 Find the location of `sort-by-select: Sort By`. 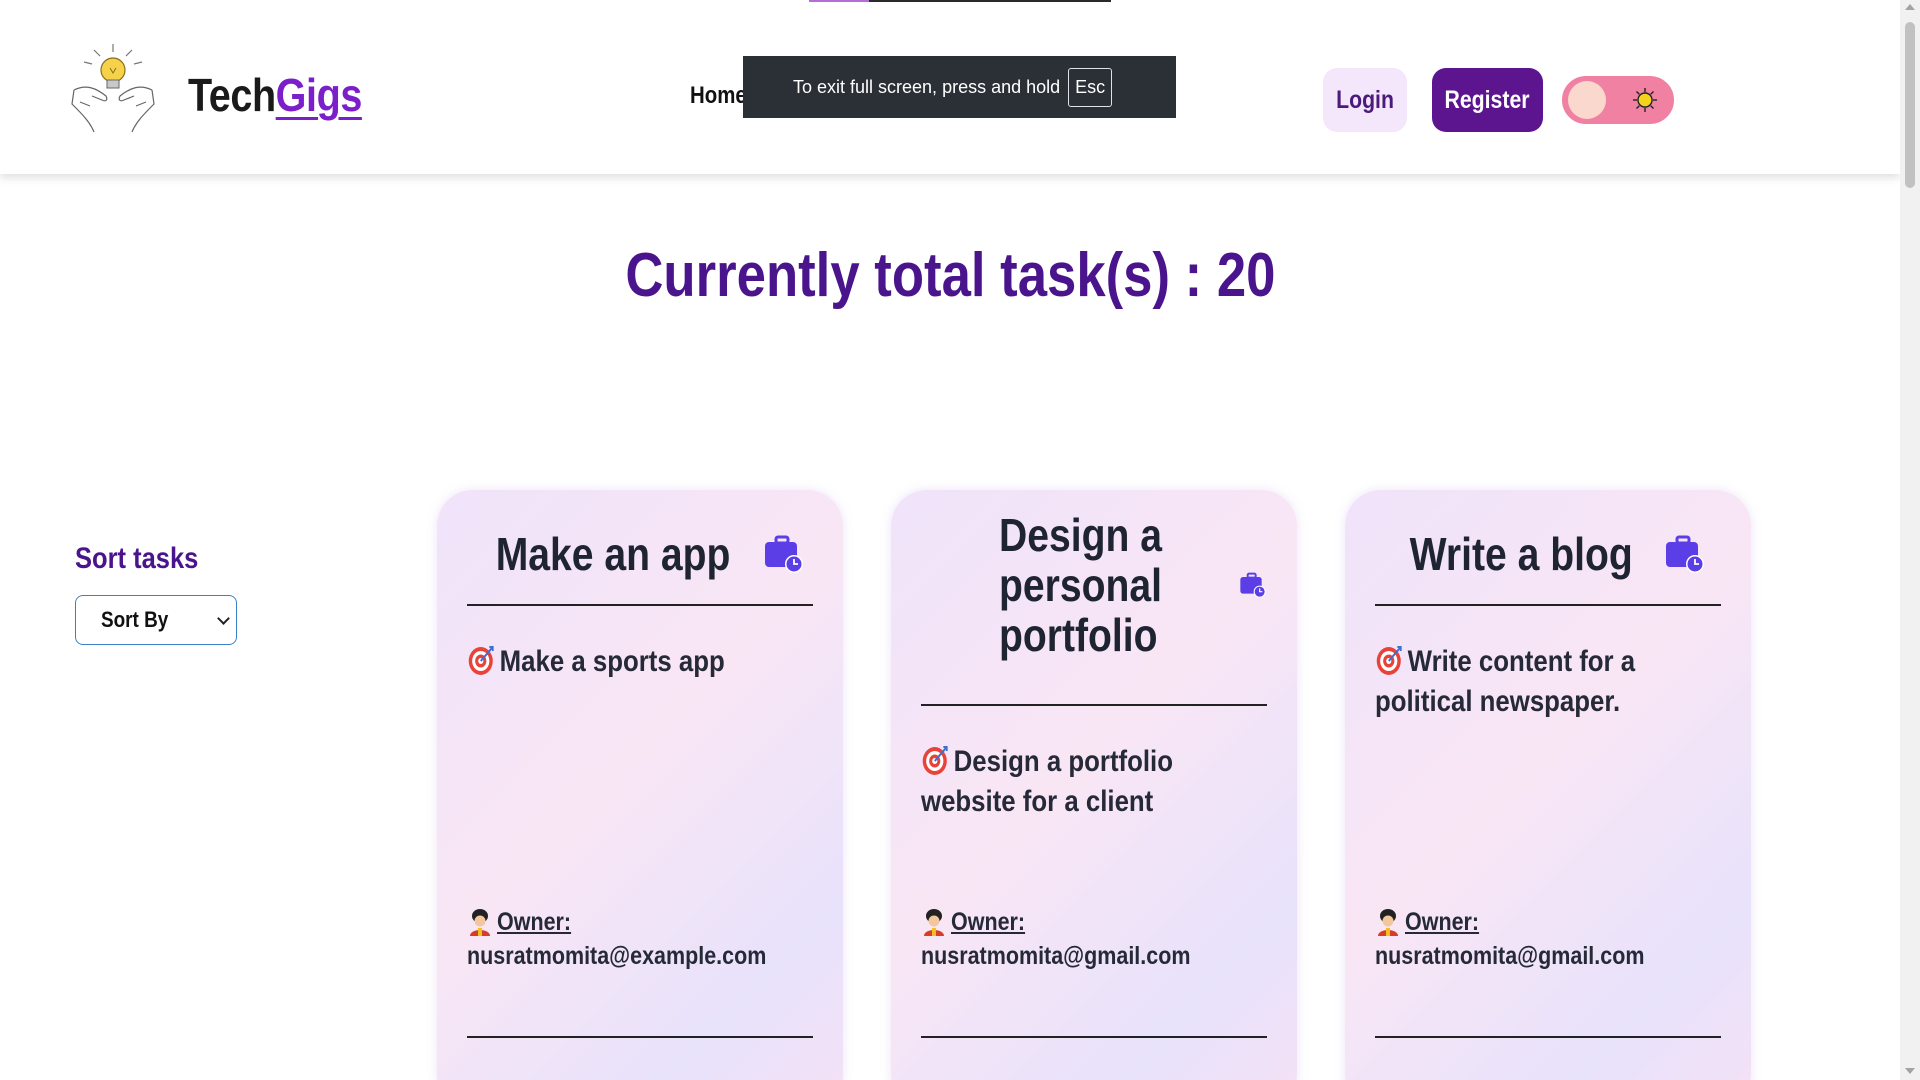

sort-by-select: Sort By is located at coordinates (156, 620).